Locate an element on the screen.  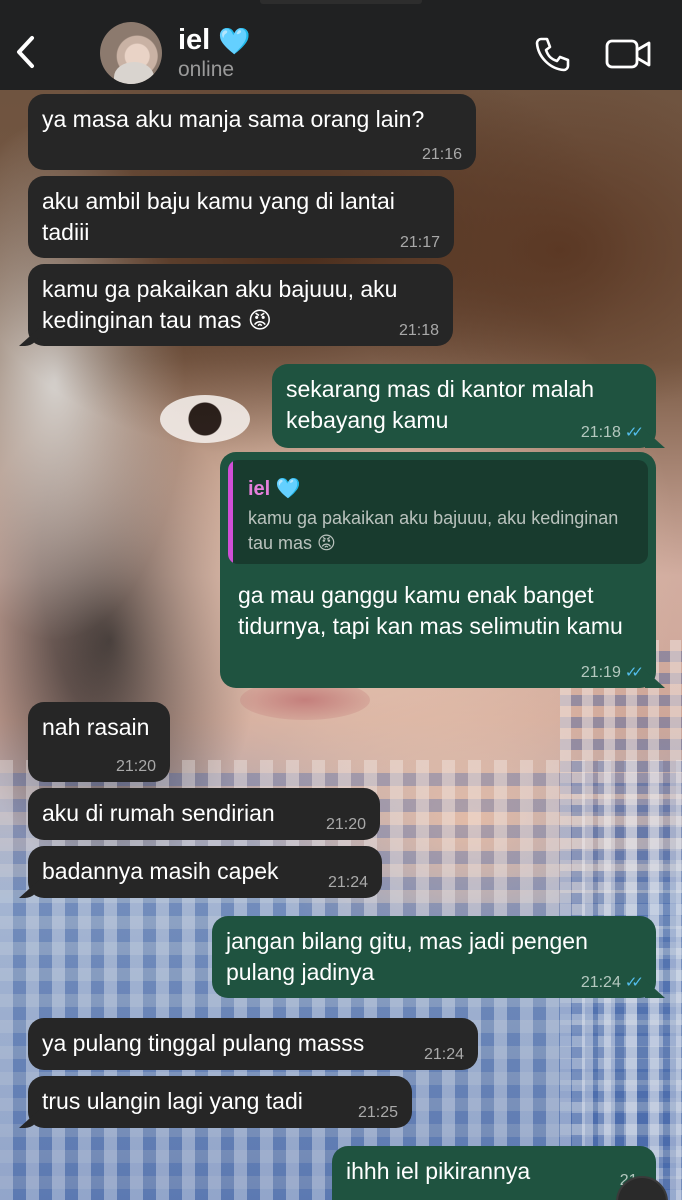
message-incoming: trus ulangin lagi yang tadi 21:25 is located at coordinates (220, 1102).